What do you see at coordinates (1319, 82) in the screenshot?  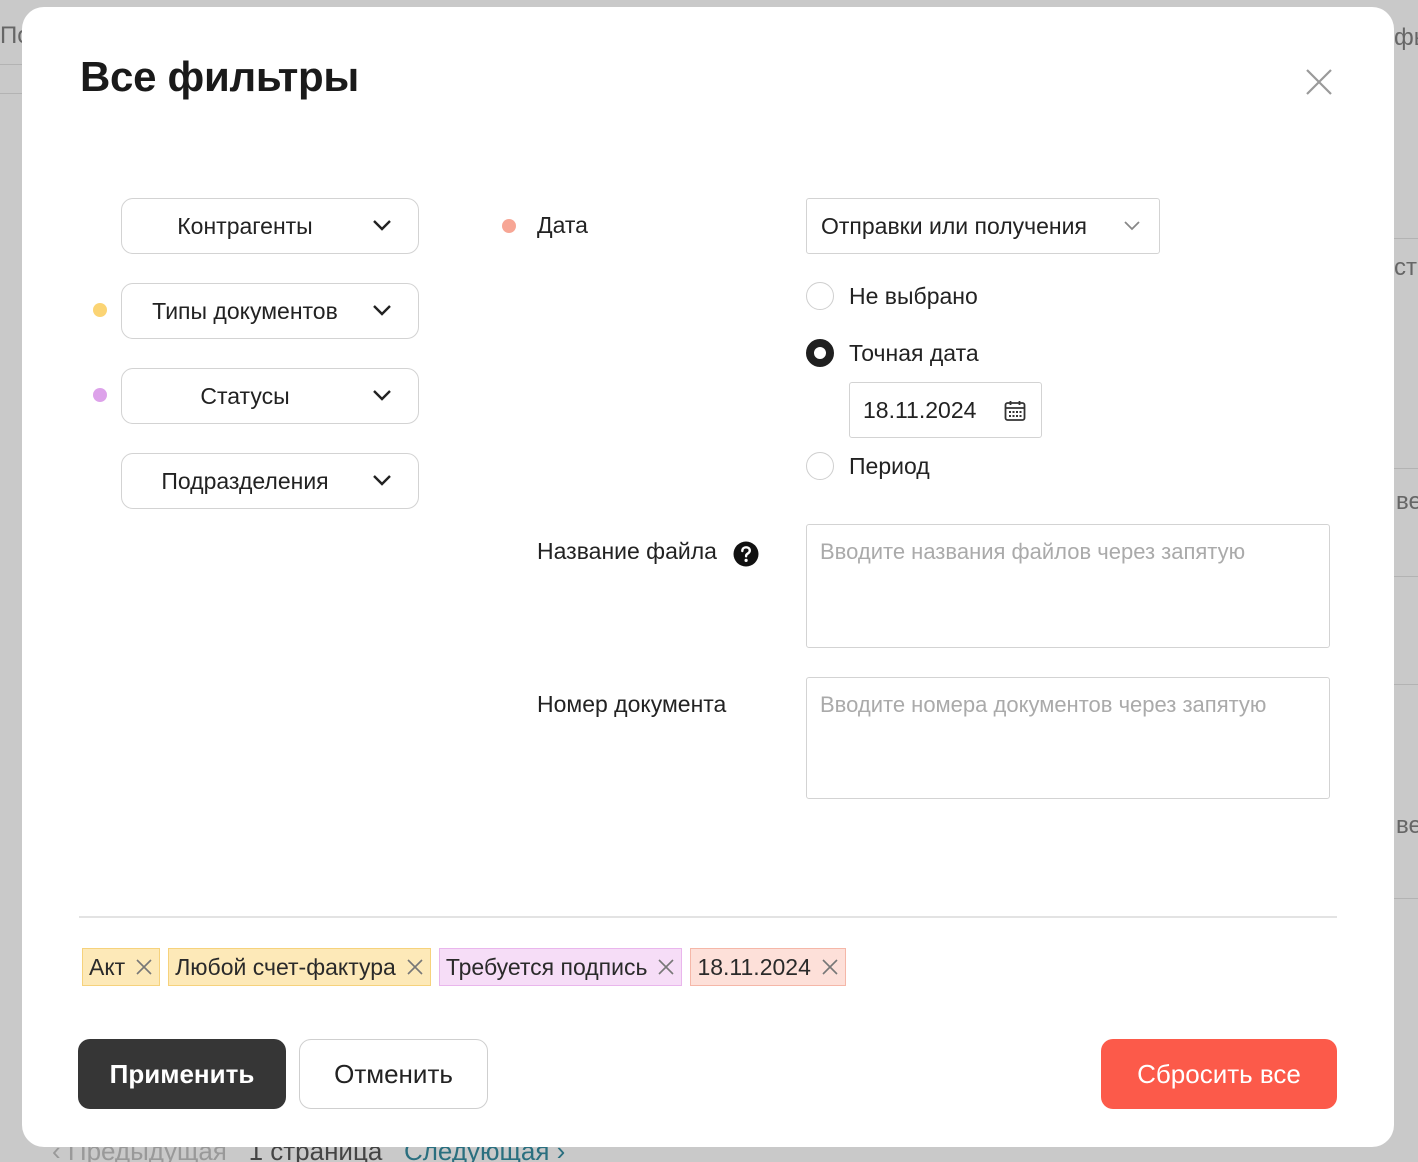 I see `close-icon` at bounding box center [1319, 82].